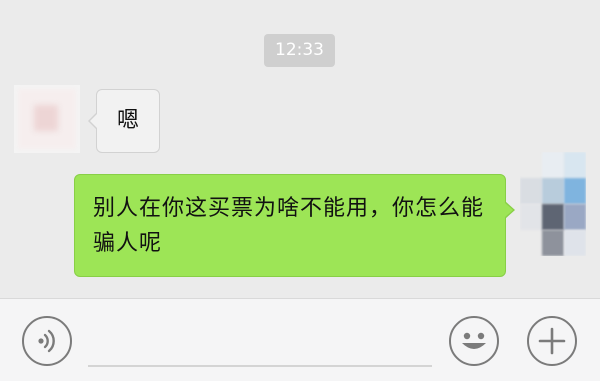  I want to click on message-input, so click(260, 342).